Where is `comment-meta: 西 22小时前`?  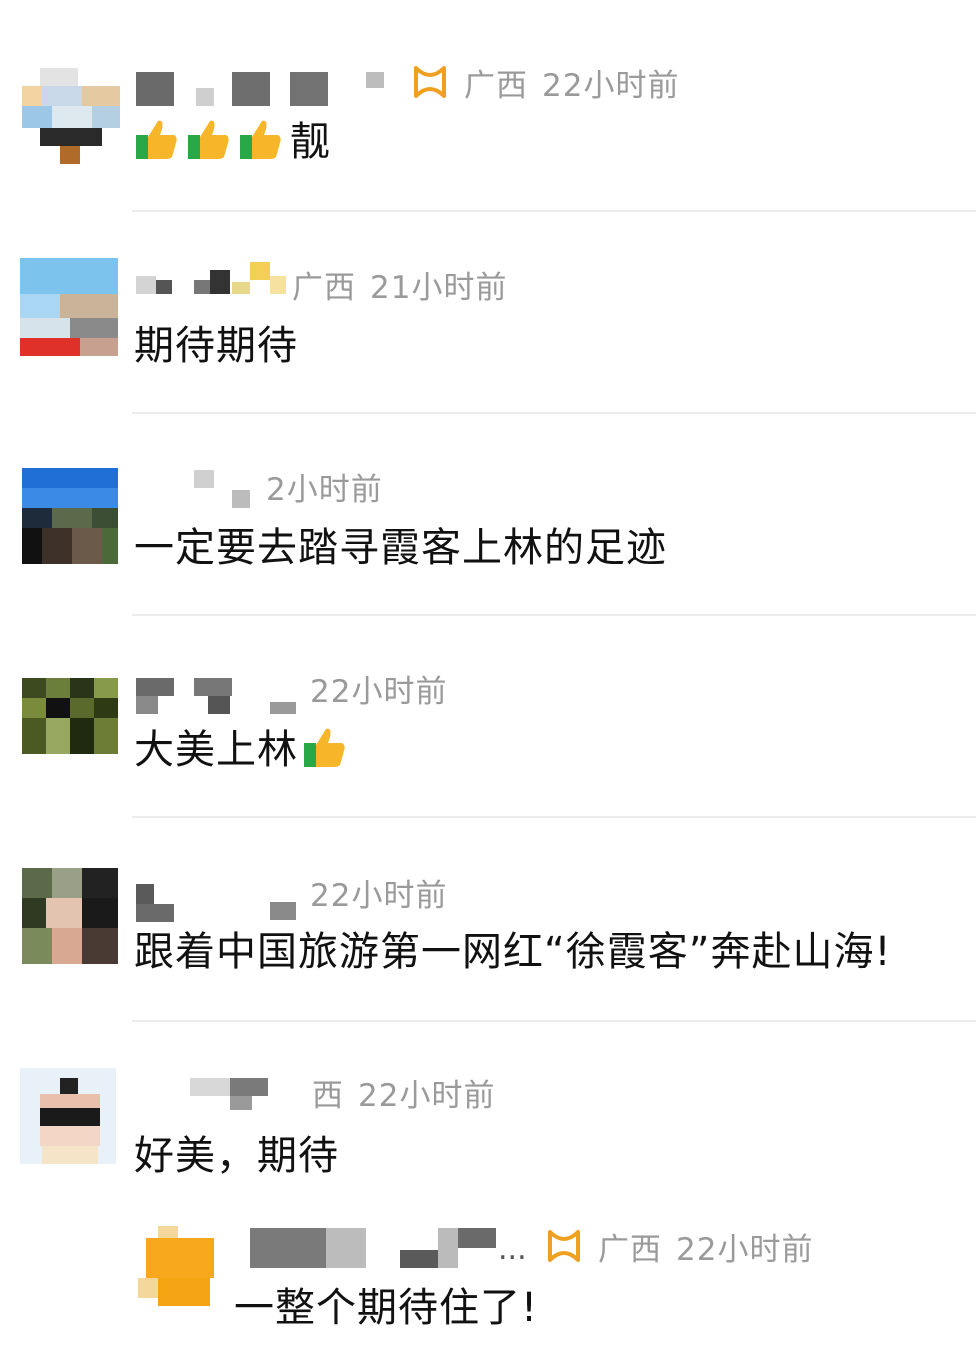 comment-meta: 西 22小时前 is located at coordinates (403, 1092).